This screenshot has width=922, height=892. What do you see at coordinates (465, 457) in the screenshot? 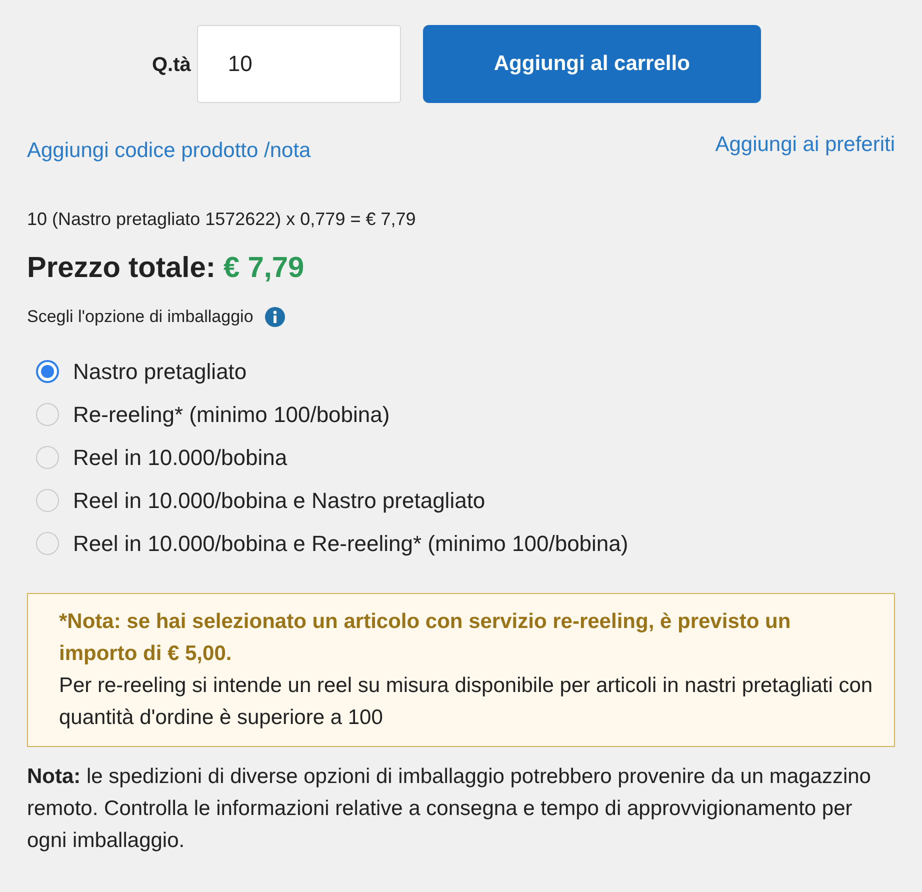
I see `packaging-option: Reel in 10.000/bobina` at bounding box center [465, 457].